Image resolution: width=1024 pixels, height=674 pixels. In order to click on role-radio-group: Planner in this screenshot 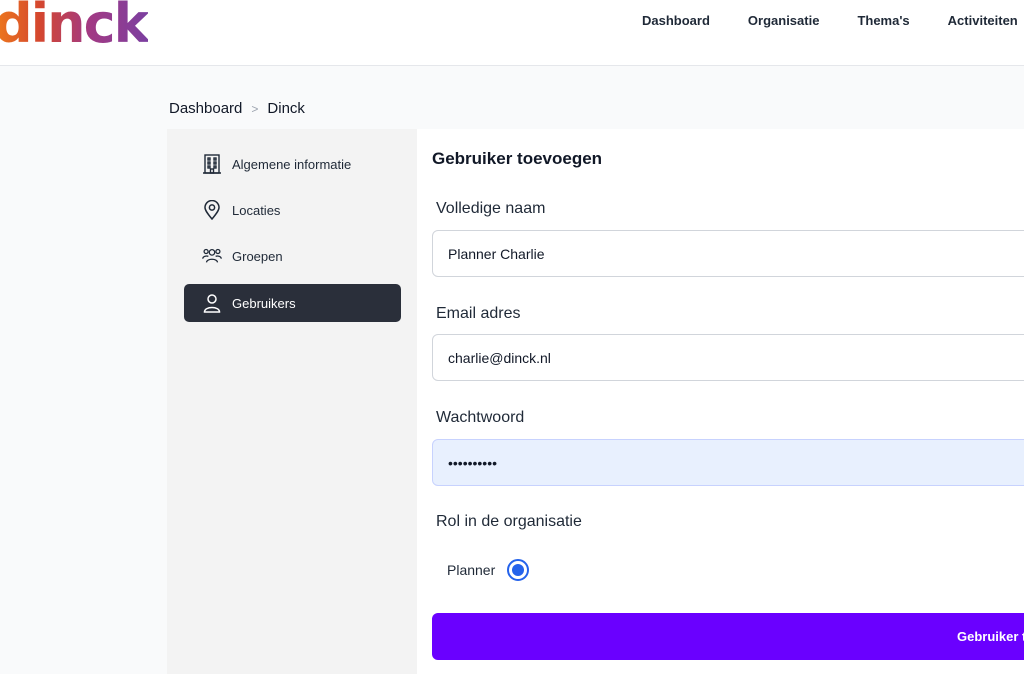, I will do `click(488, 570)`.